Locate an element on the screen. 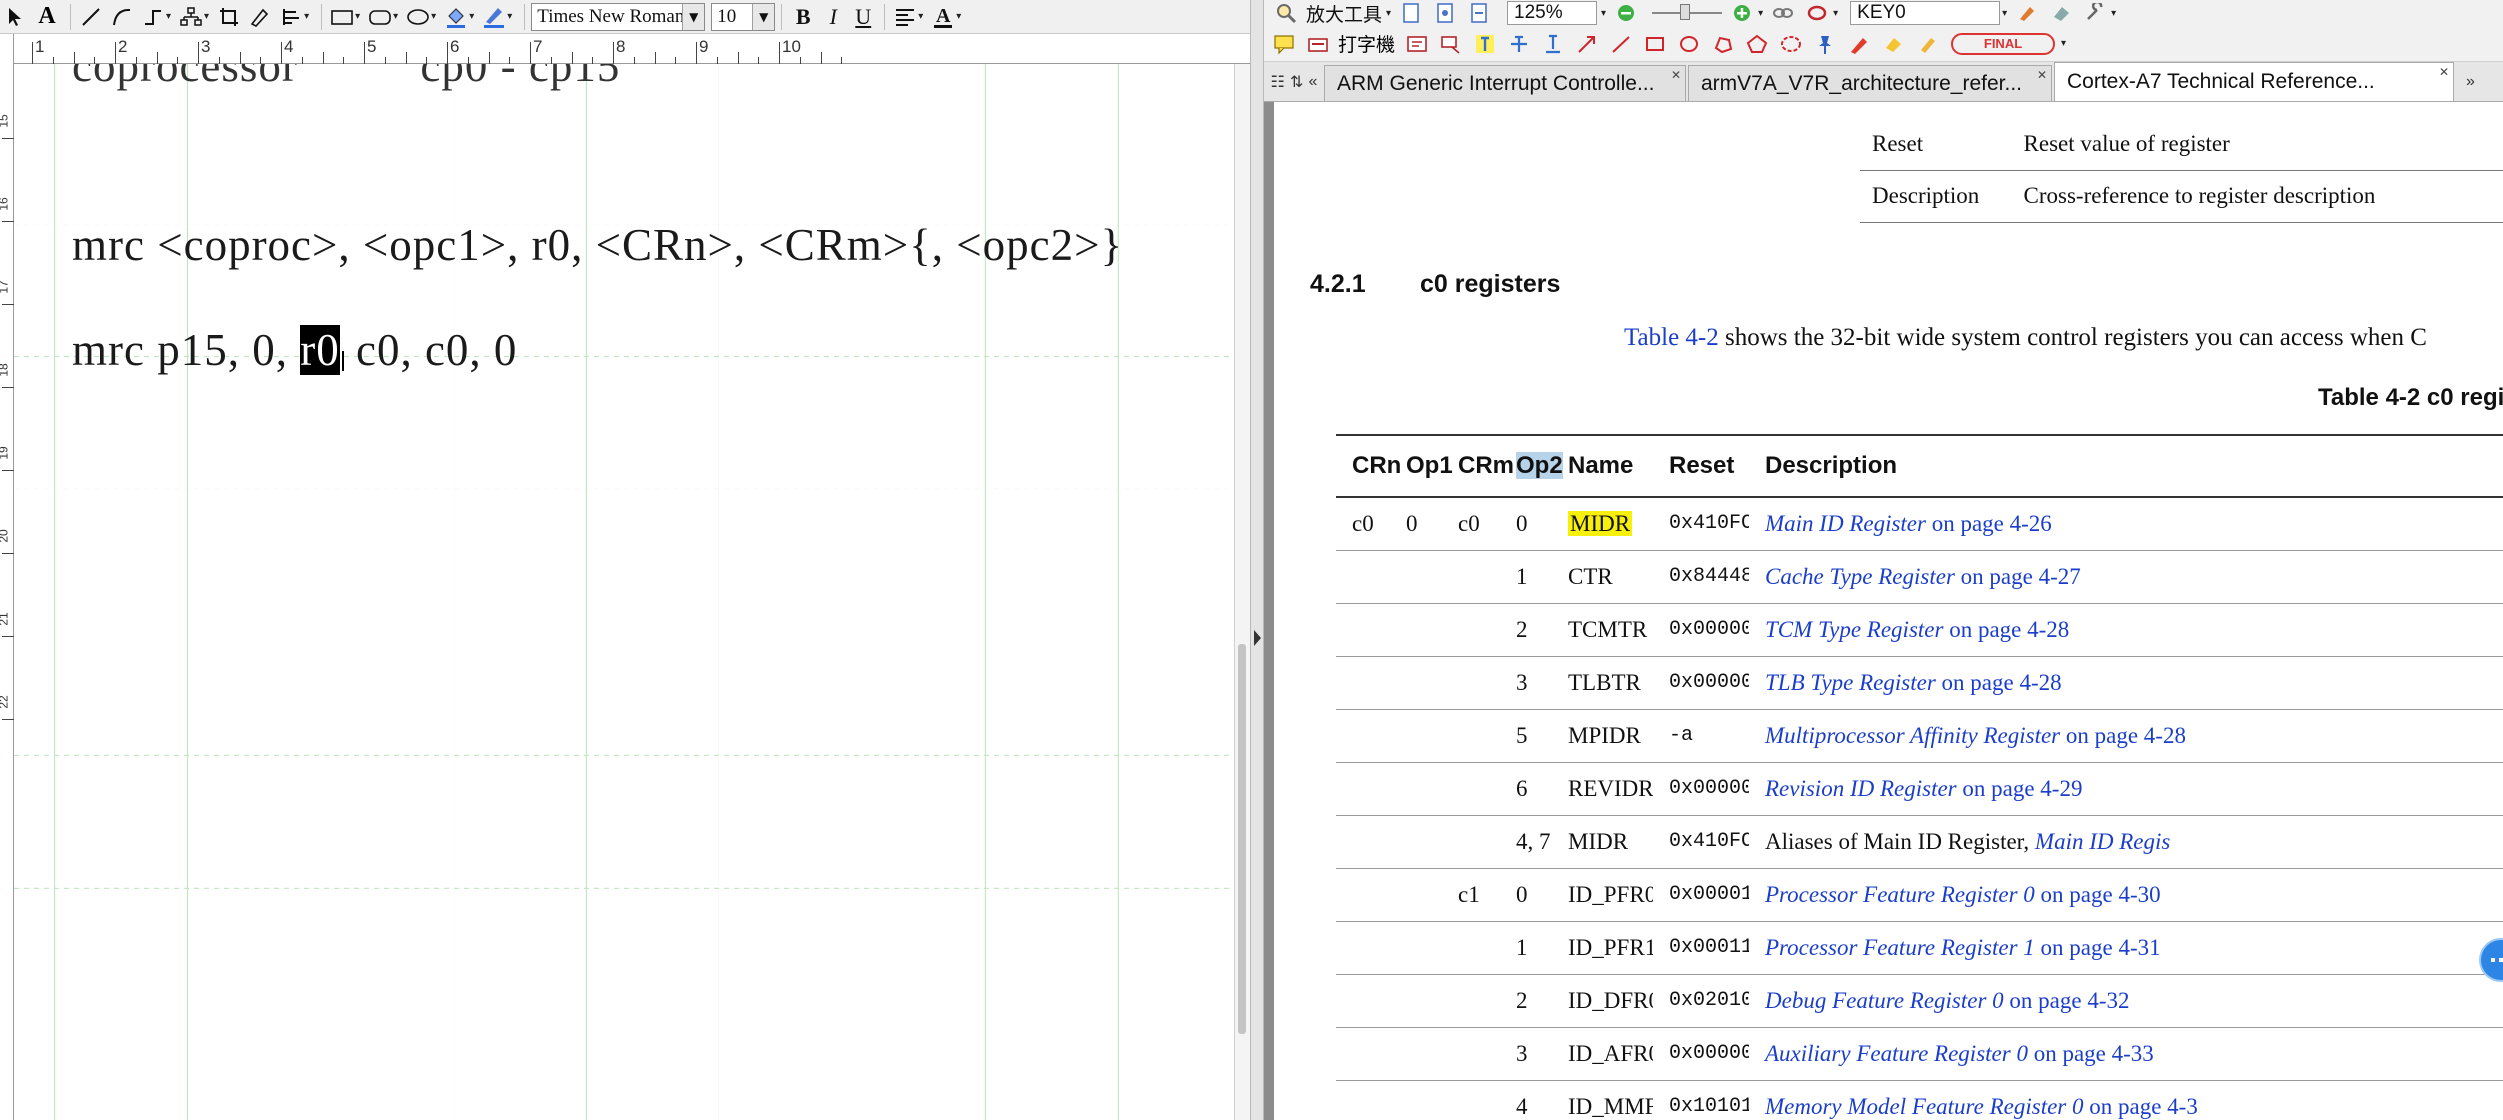  line-color-icon is located at coordinates (494, 17).